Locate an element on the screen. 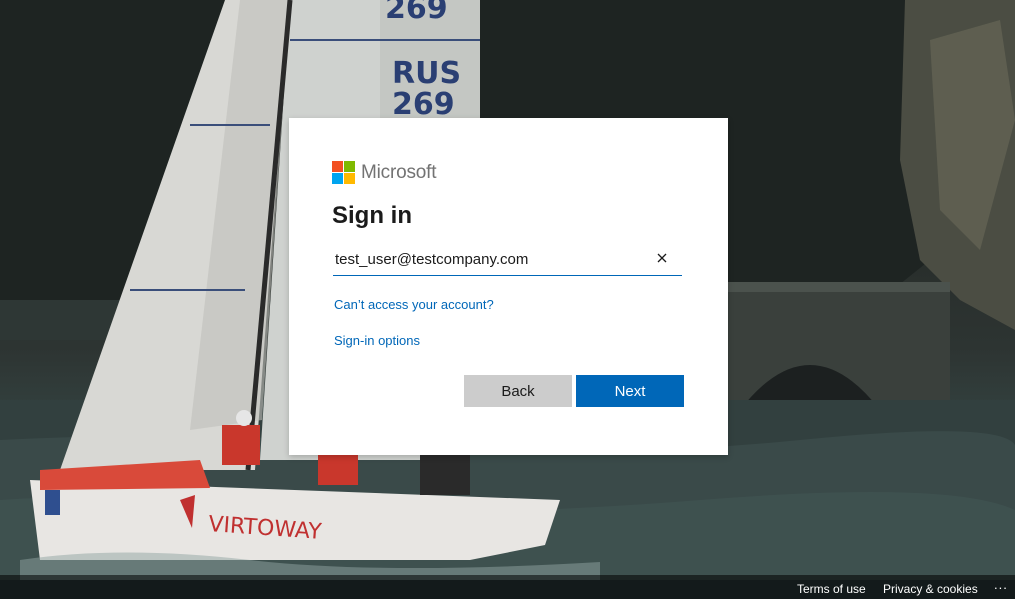  sail-number-top: 269 is located at coordinates (416, 13).